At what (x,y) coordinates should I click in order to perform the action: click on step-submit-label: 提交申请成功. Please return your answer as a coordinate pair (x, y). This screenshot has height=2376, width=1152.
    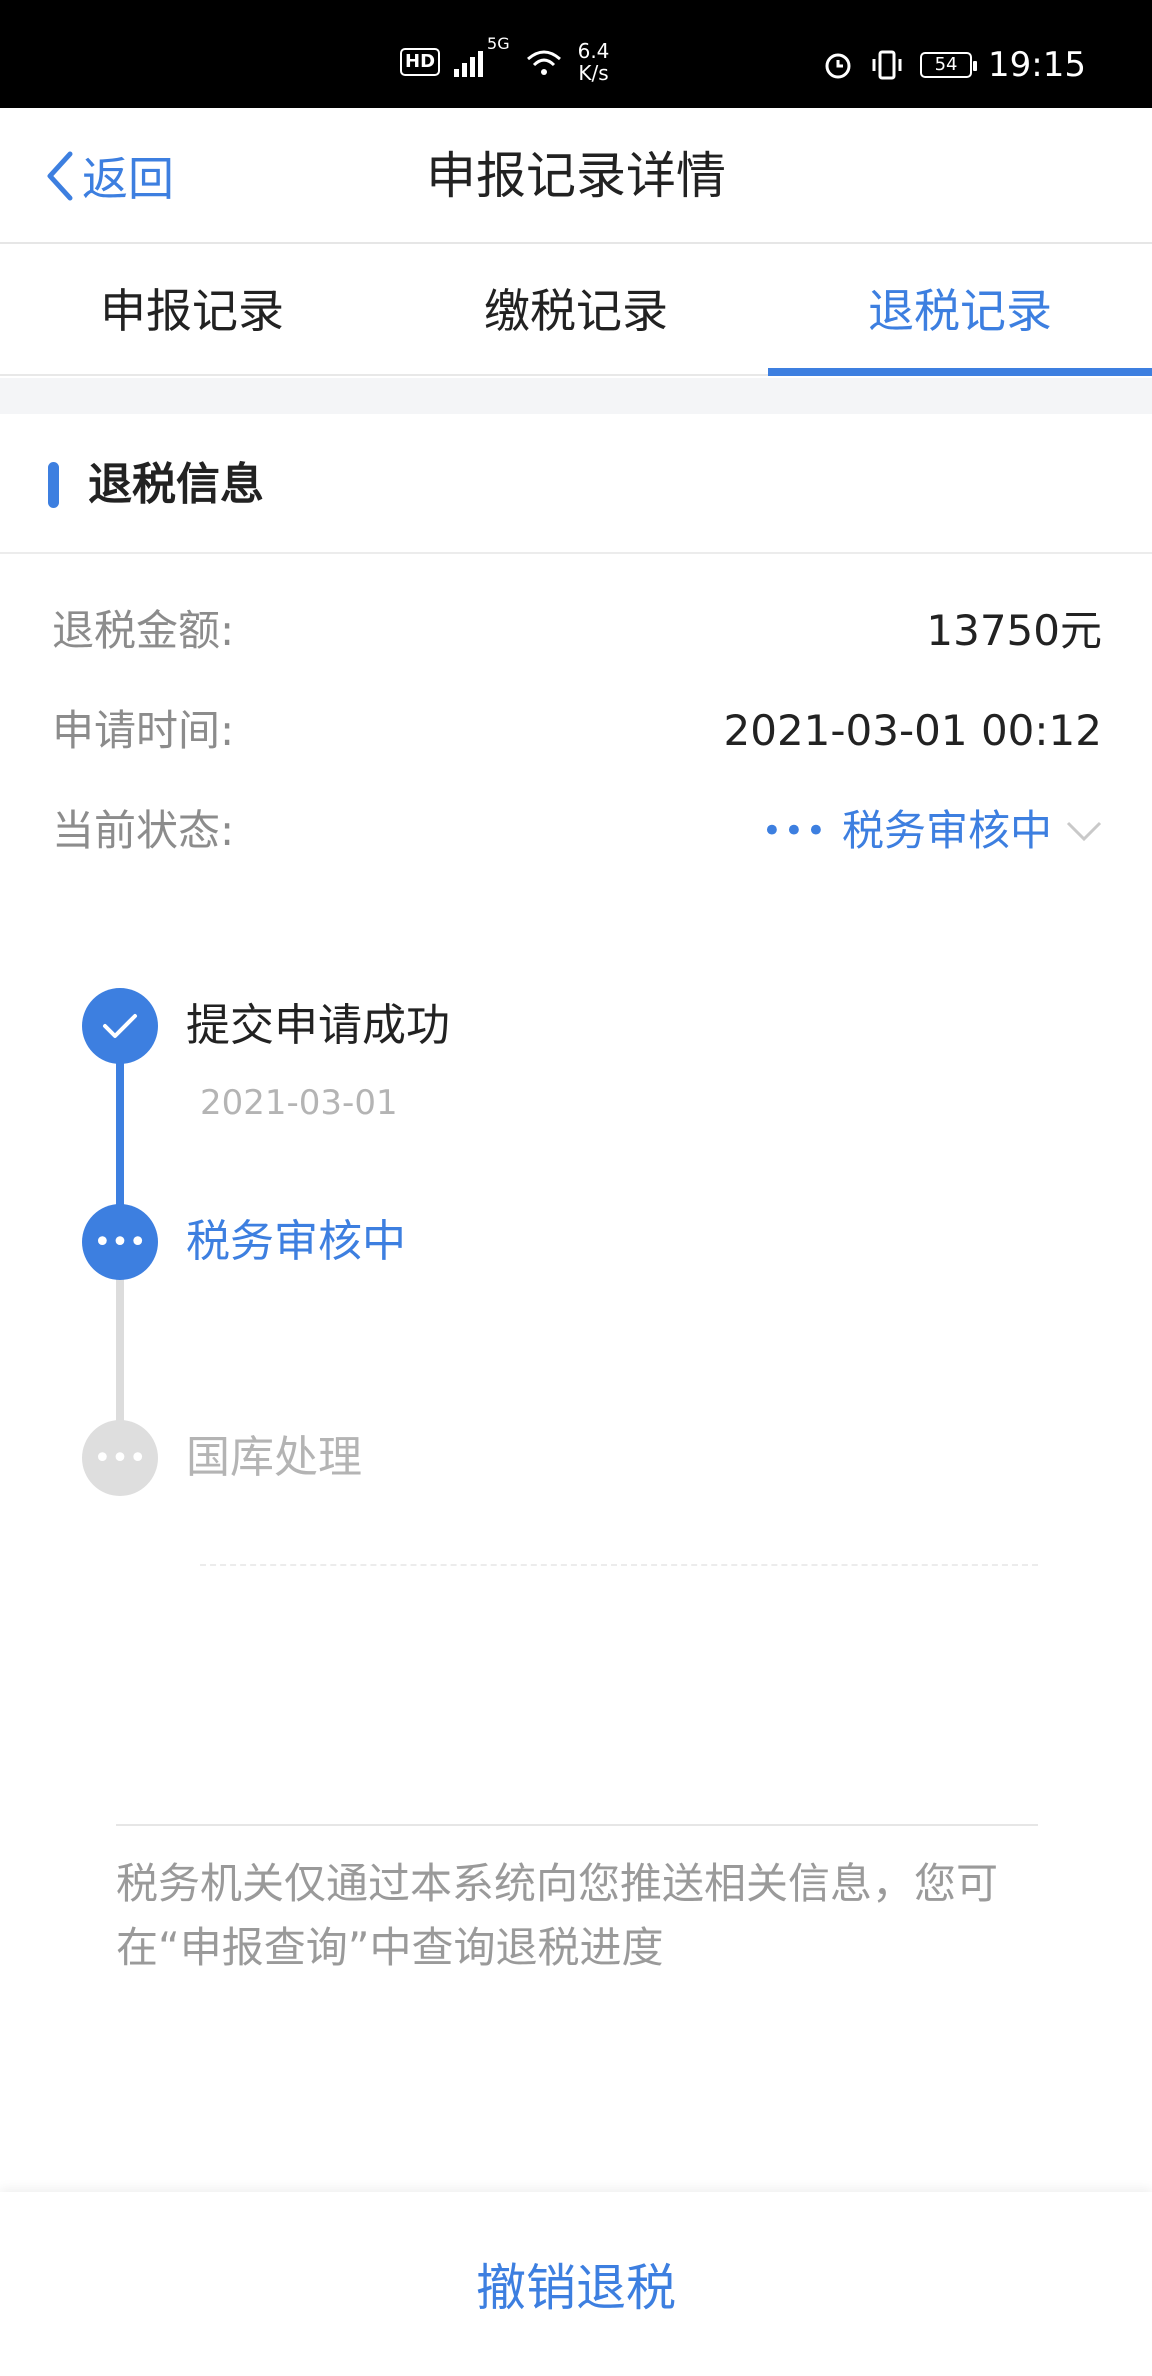
    Looking at the image, I should click on (318, 1025).